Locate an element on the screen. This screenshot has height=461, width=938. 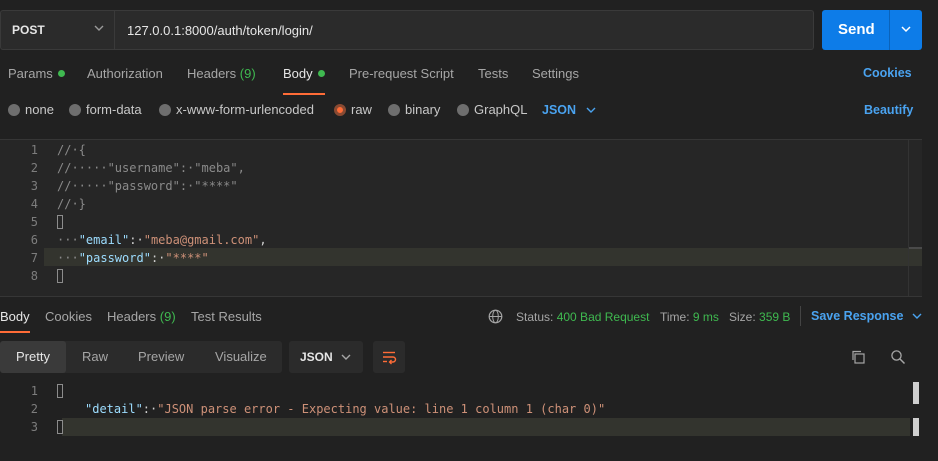
line-number: 8 is located at coordinates (34, 276).